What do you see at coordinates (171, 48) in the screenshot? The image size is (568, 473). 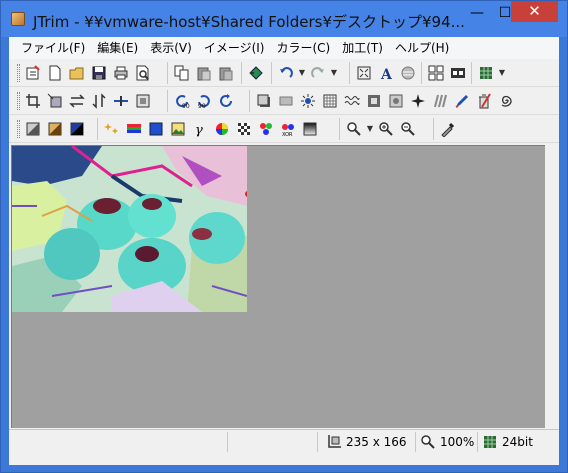 I see `menu-view: 表示(V)` at bounding box center [171, 48].